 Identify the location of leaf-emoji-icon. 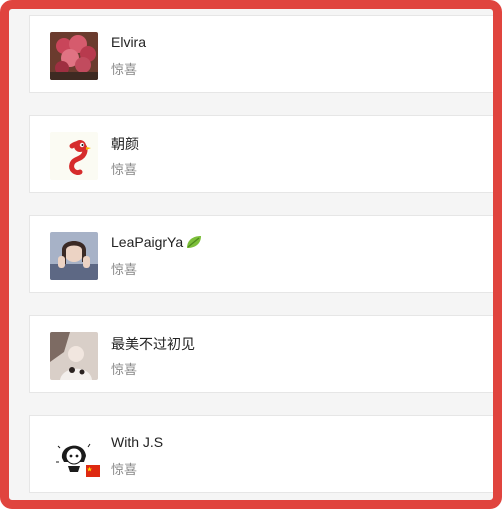
(194, 243).